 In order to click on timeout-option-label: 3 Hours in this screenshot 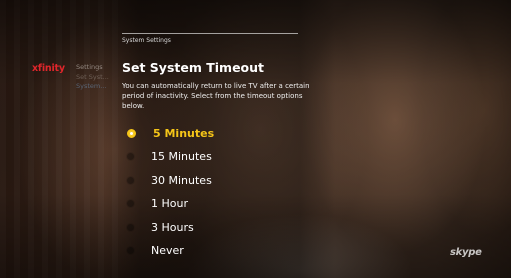, I will do `click(172, 227)`.